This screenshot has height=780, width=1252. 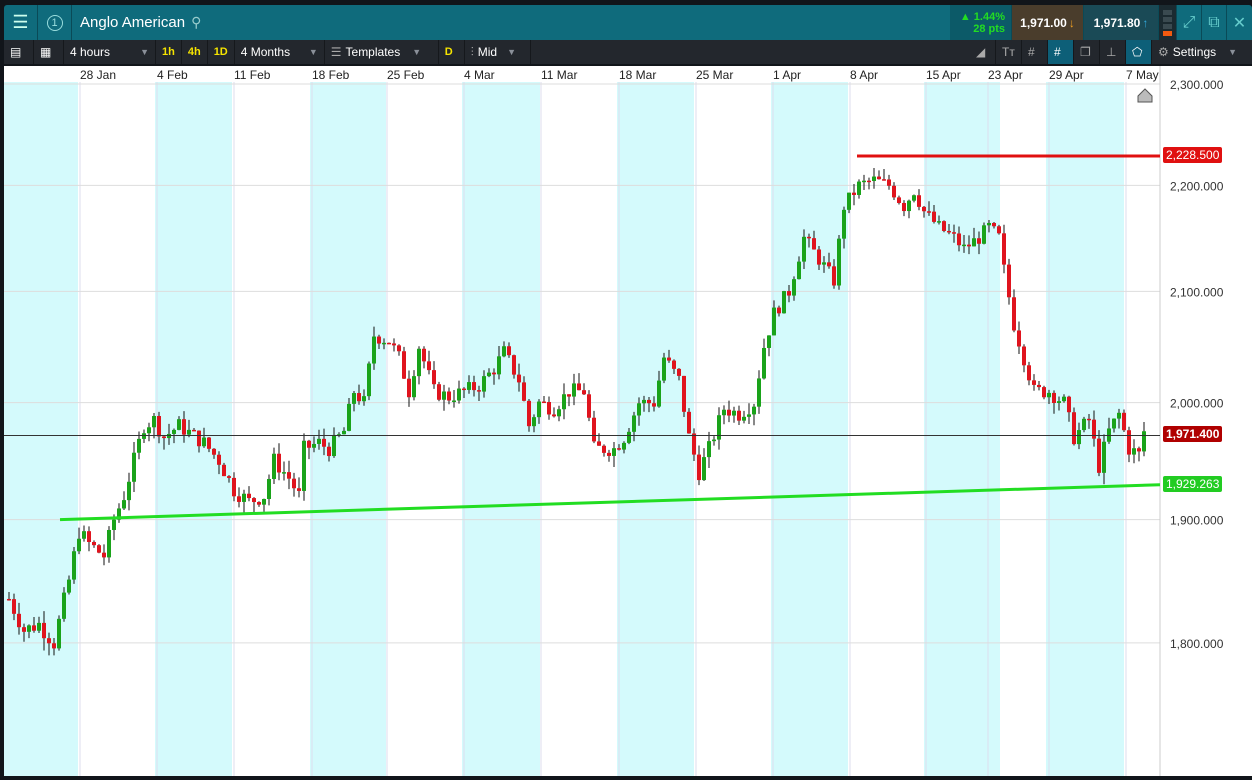 I want to click on price-tick-label: 2,000.000, so click(x=1197, y=404).